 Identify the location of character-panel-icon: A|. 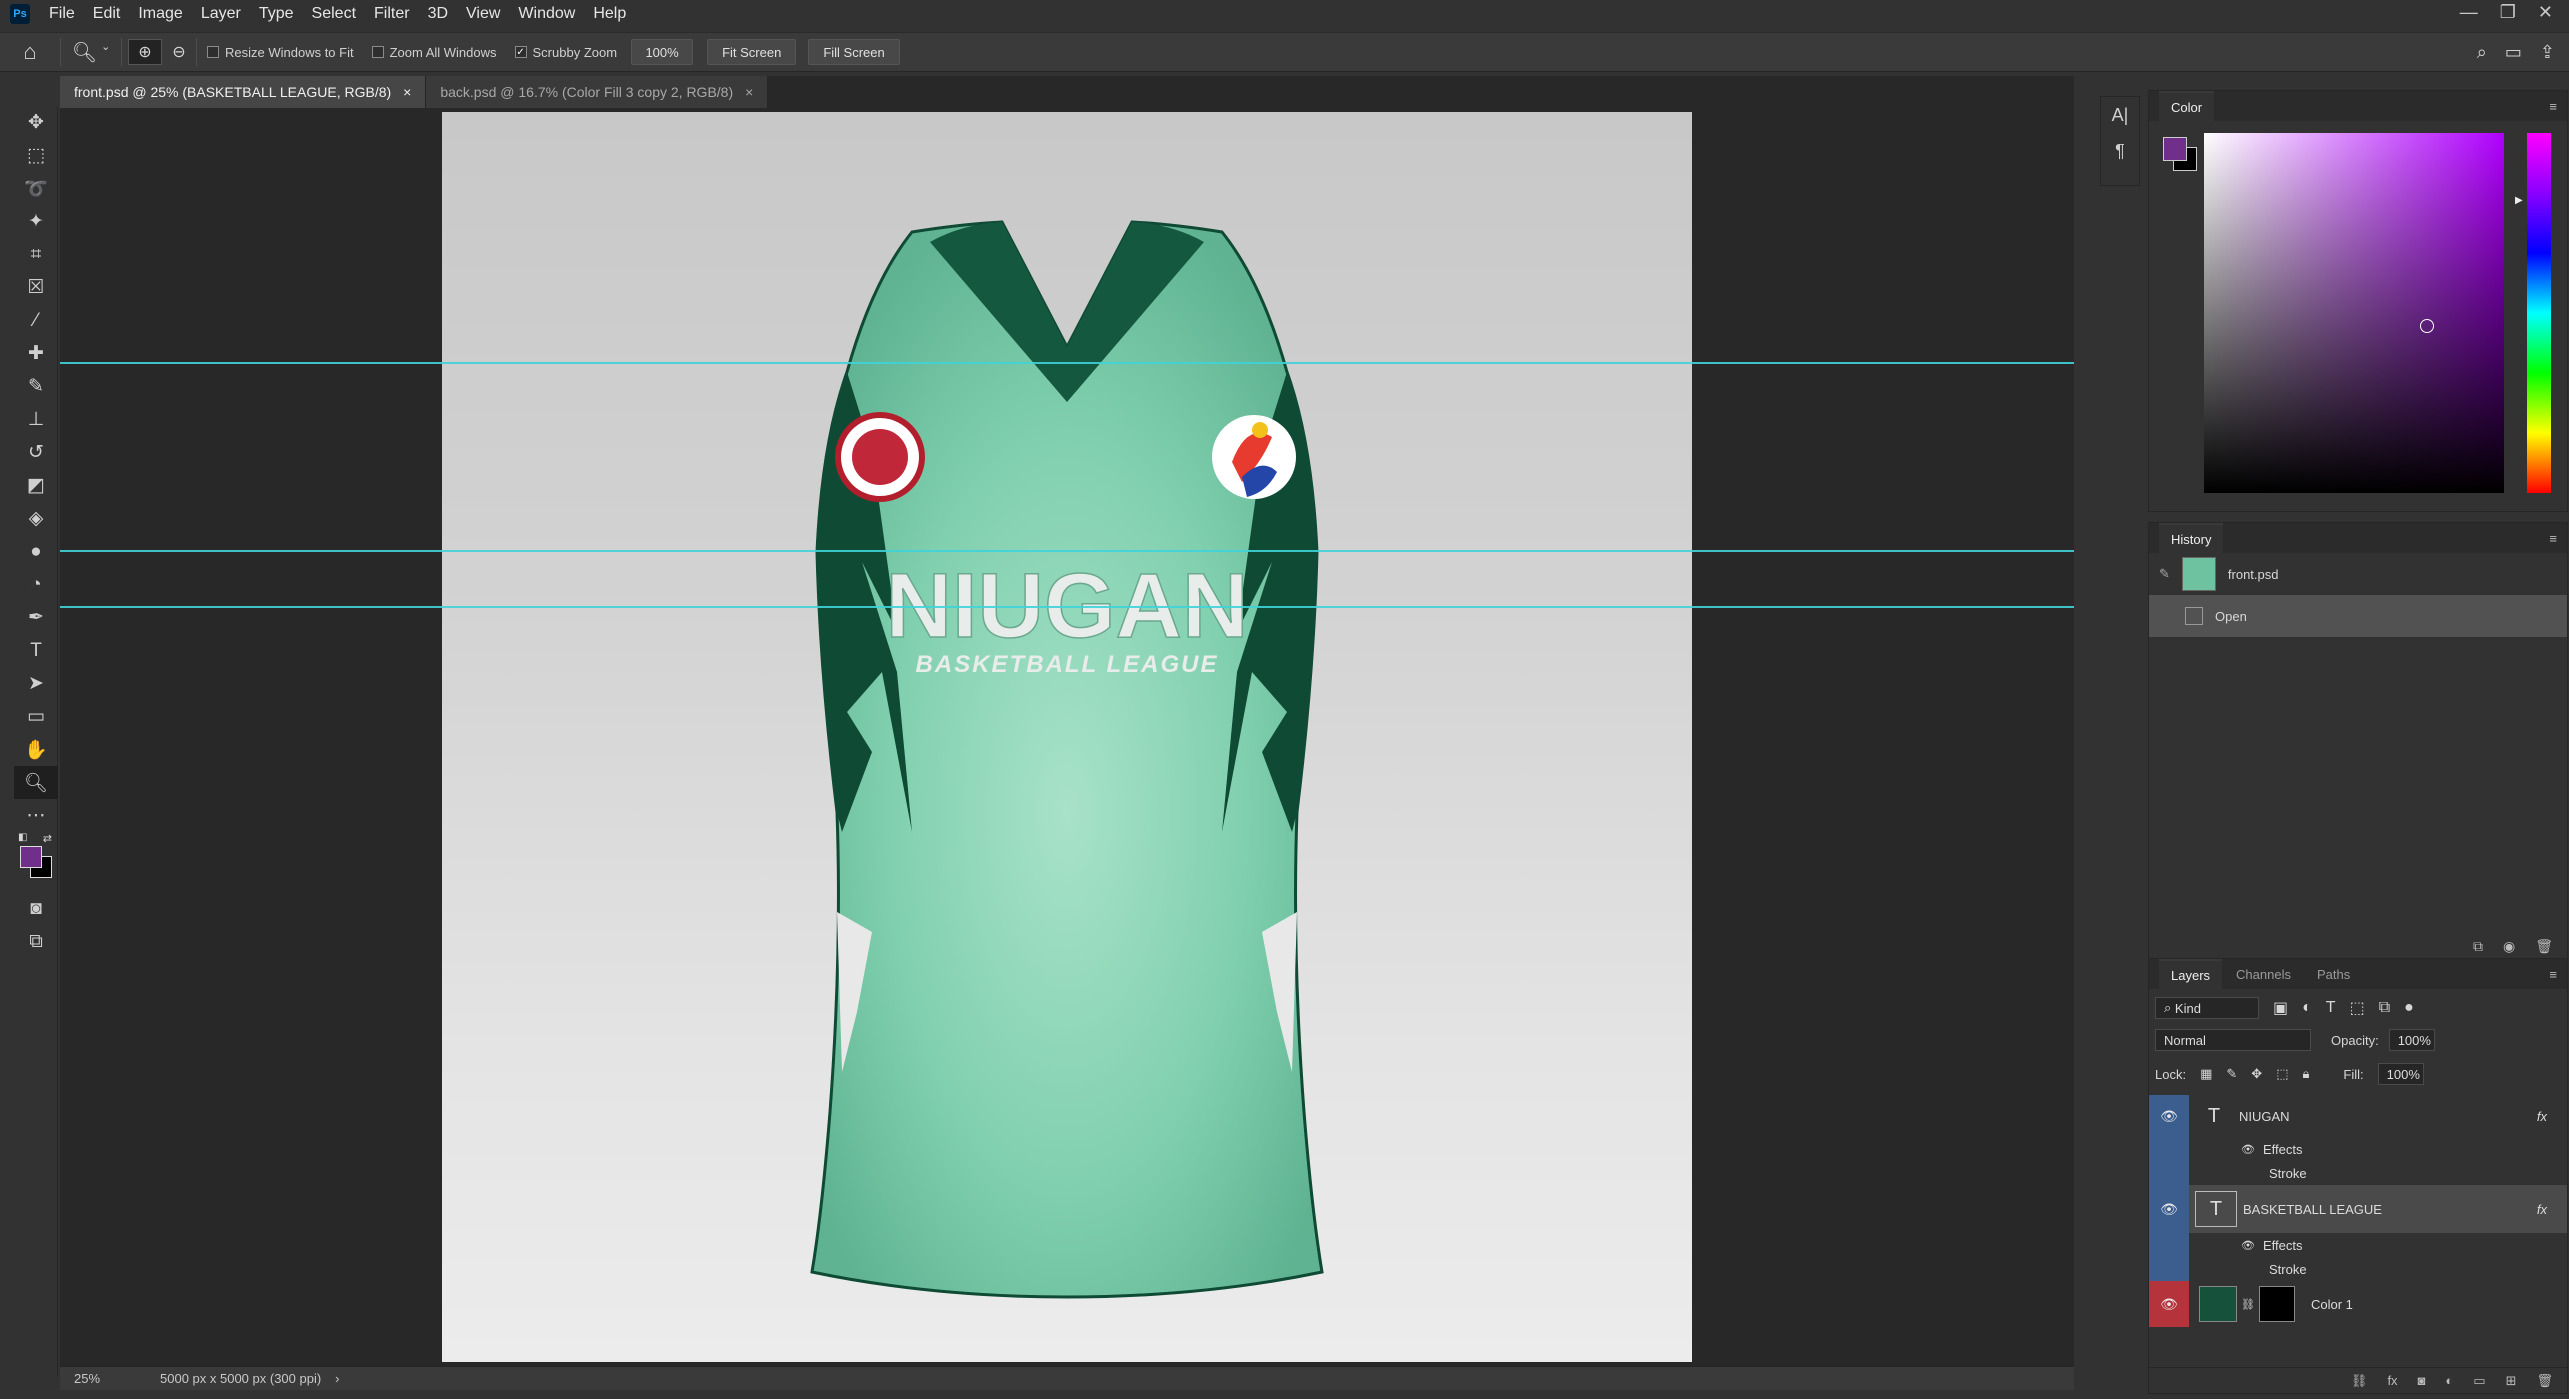
(2120, 115).